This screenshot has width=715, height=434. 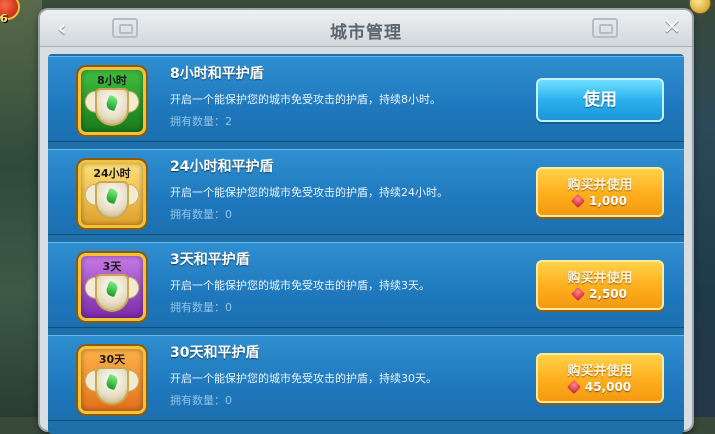 I want to click on coin-icon, so click(x=700, y=7).